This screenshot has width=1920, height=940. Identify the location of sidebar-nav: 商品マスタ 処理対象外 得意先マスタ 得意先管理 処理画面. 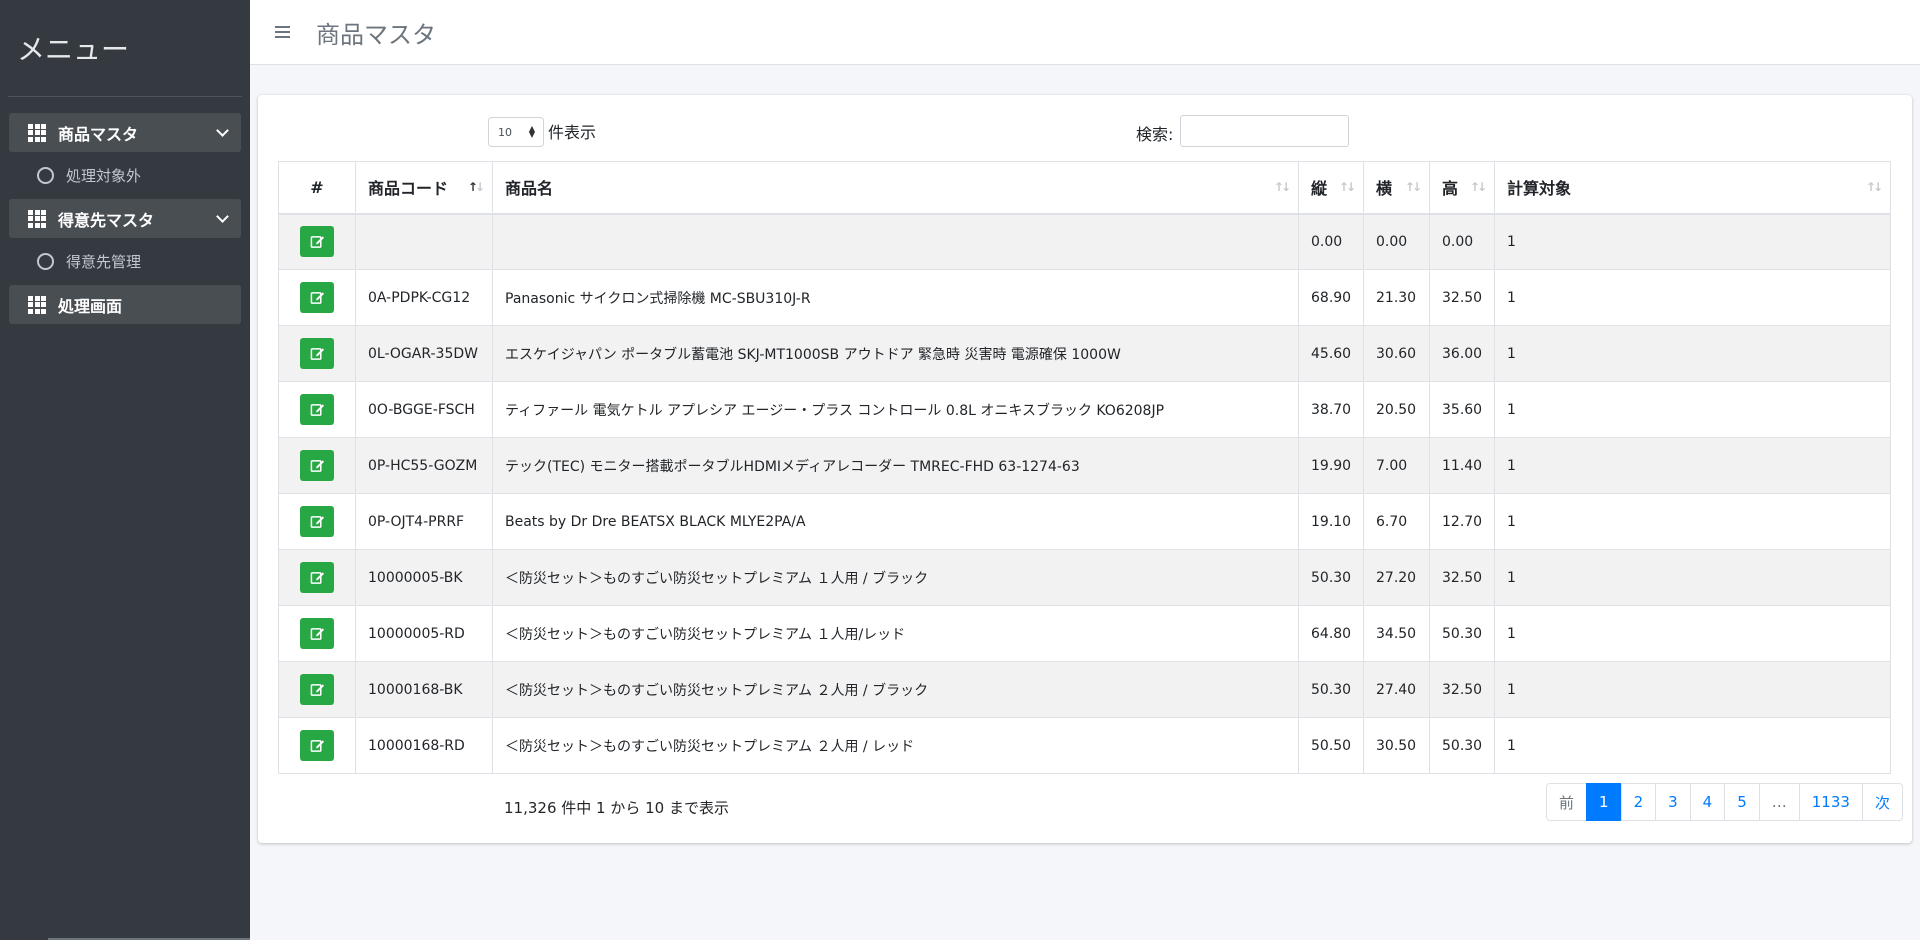
(125, 210).